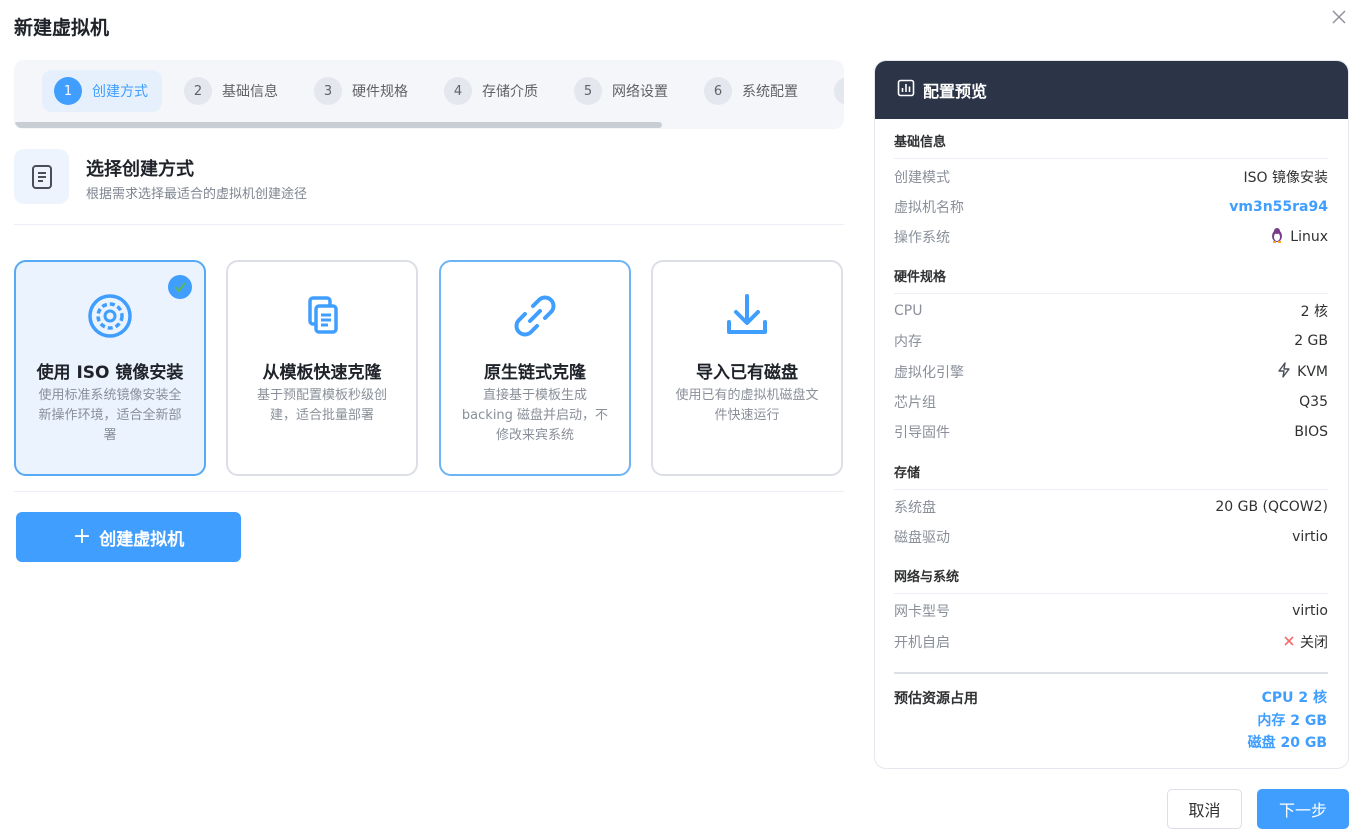 Image resolution: width=1366 pixels, height=837 pixels. Describe the element at coordinates (1309, 237) in the screenshot. I see `row-value: Linux` at that location.